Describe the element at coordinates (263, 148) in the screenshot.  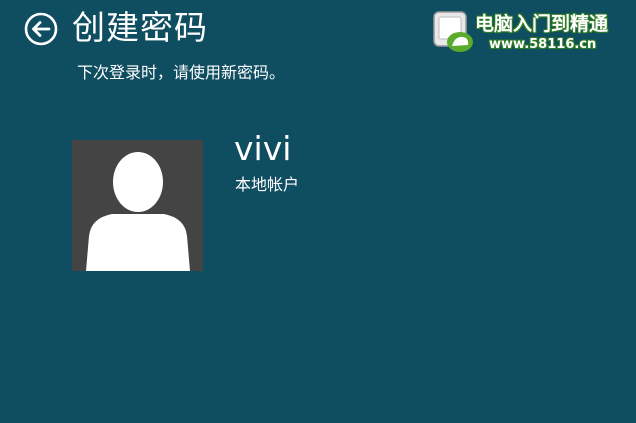
I see `user-name: vivi` at that location.